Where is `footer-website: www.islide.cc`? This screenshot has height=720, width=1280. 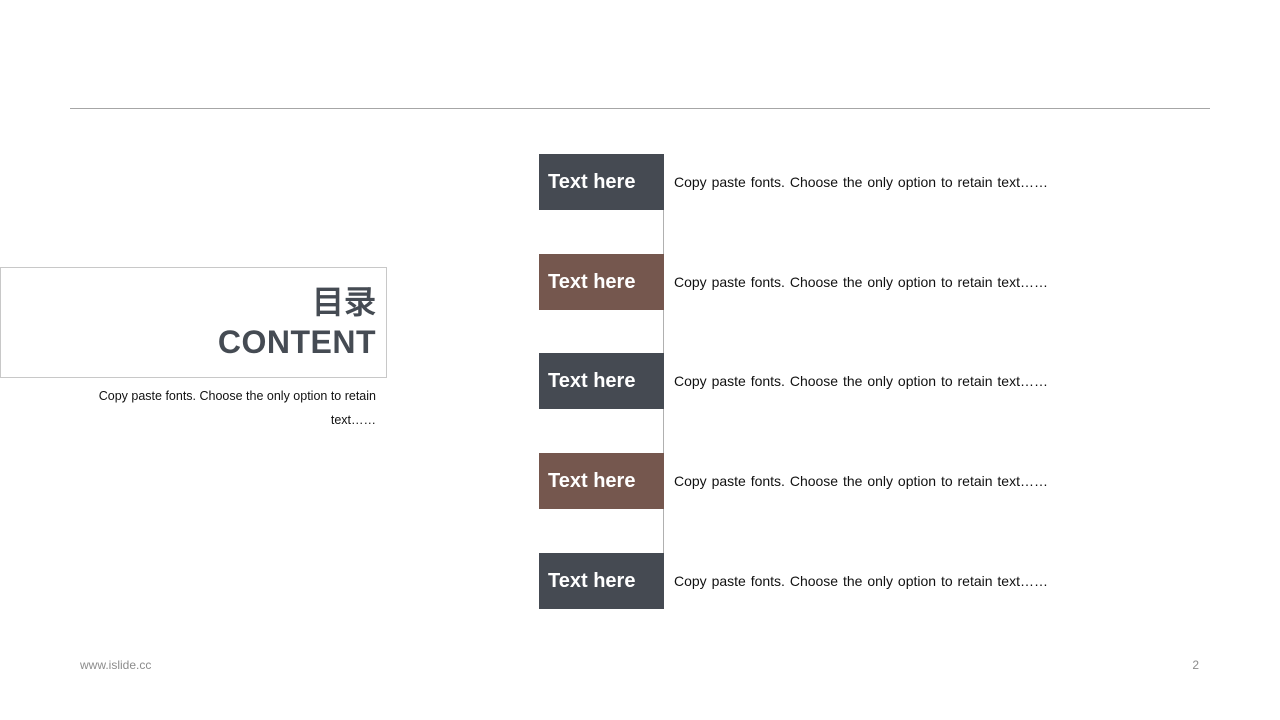
footer-website: www.islide.cc is located at coordinates (116, 665).